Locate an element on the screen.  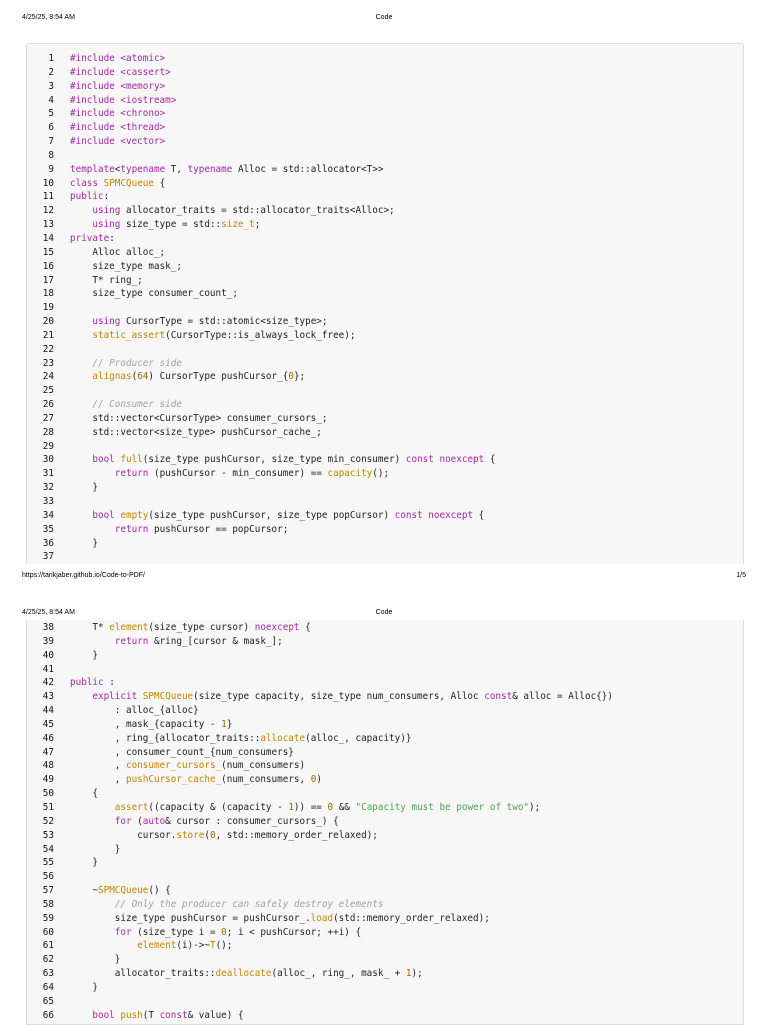
code-line: 49 , pushCursor_cache_(num_consumers, 0) is located at coordinates (385, 780).